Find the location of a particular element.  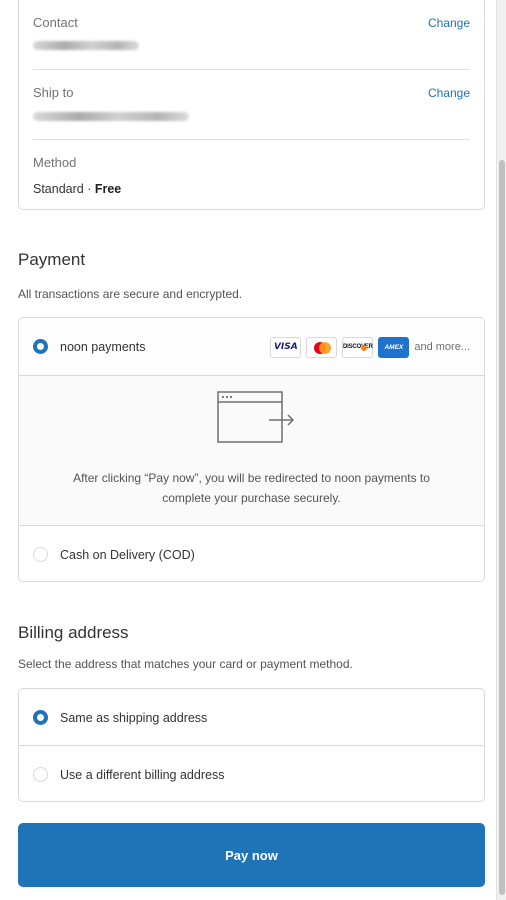

payment-heading: Payment is located at coordinates (52, 259).